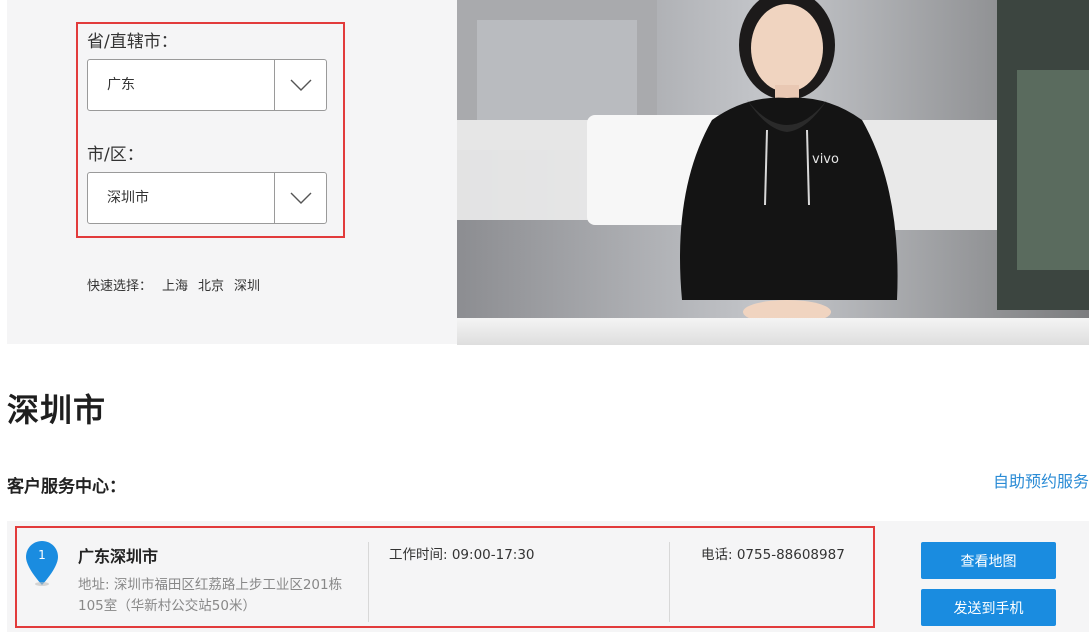  Describe the element at coordinates (207, 198) in the screenshot. I see `city-select: 深圳市` at that location.